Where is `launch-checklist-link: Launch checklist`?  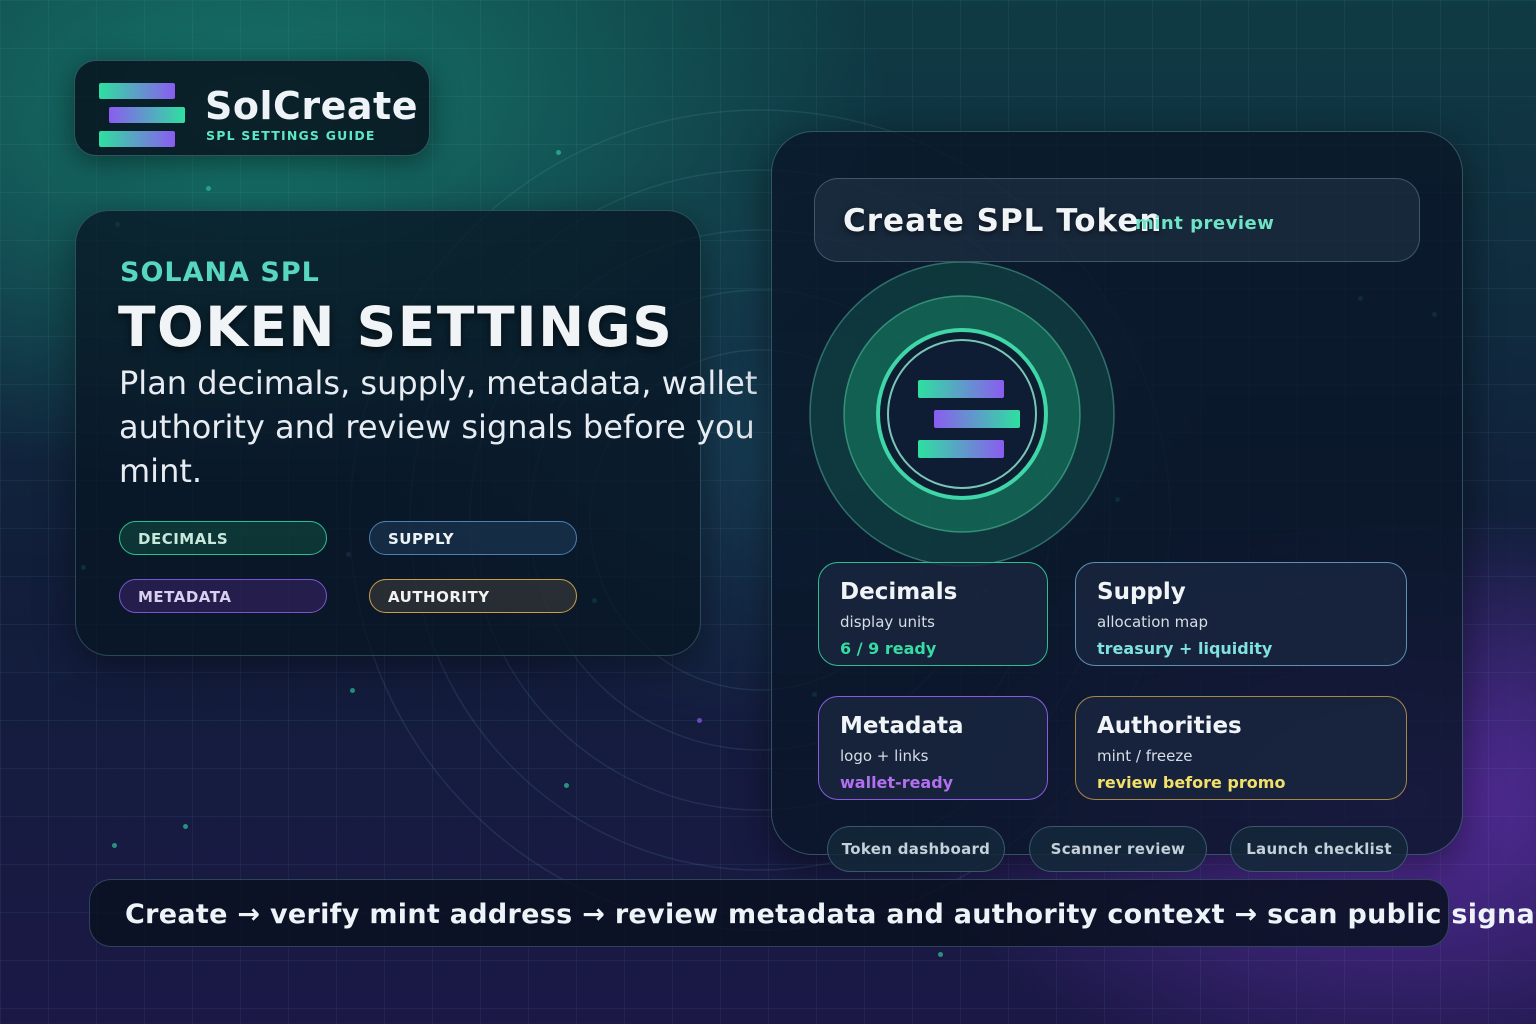 launch-checklist-link: Launch checklist is located at coordinates (1319, 849).